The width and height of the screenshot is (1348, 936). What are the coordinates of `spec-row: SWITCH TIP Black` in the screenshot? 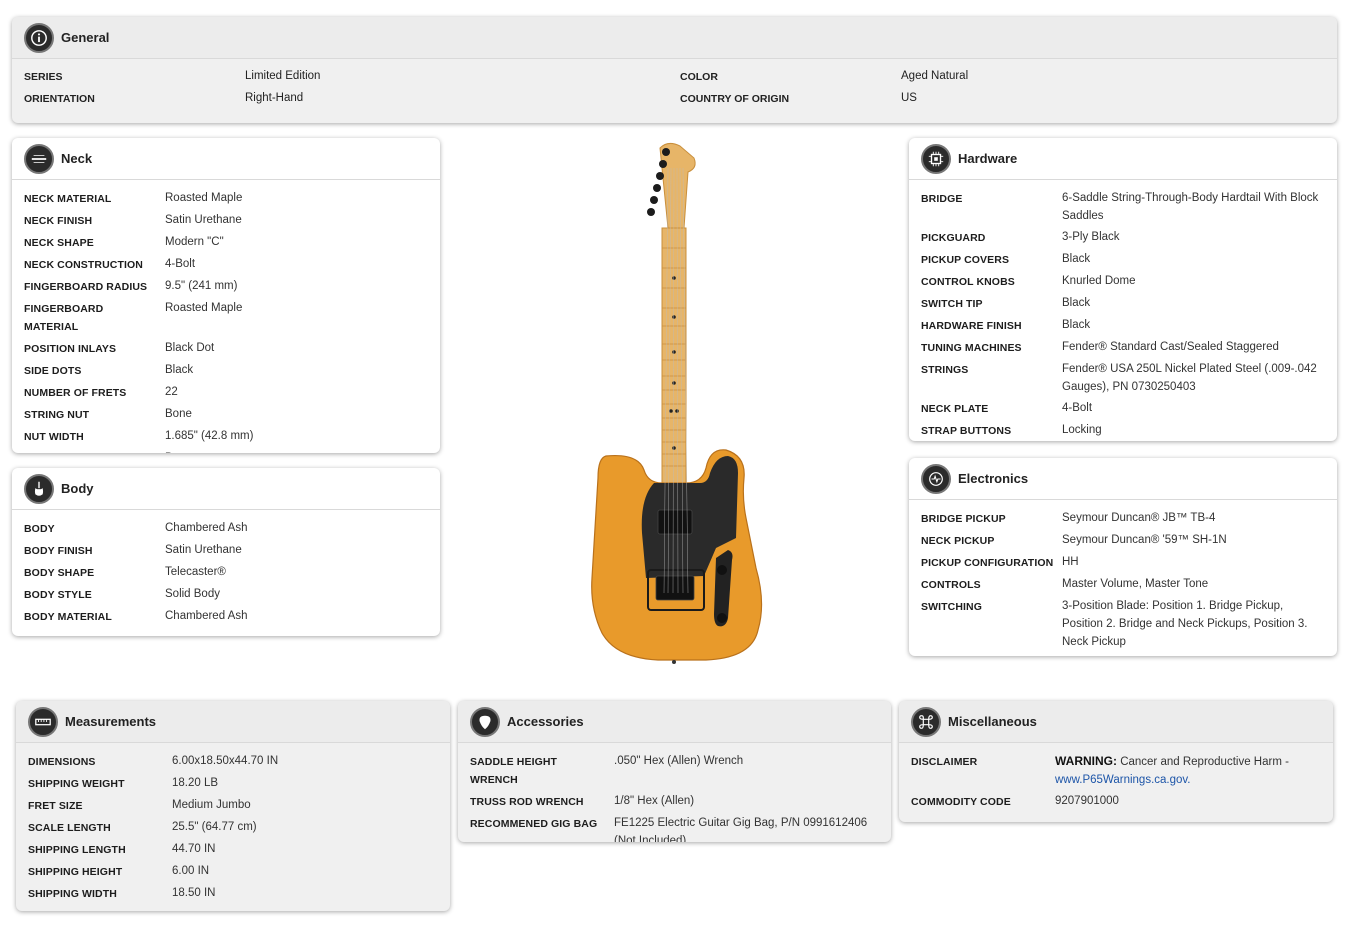 It's located at (1124, 303).